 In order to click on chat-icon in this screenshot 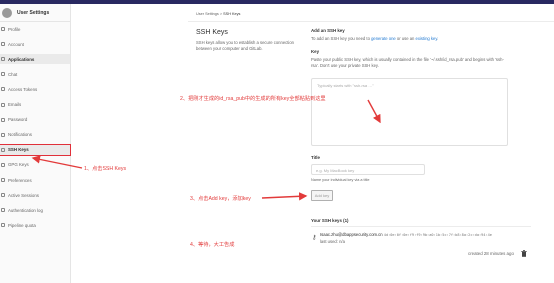, I will do `click(3, 74)`.